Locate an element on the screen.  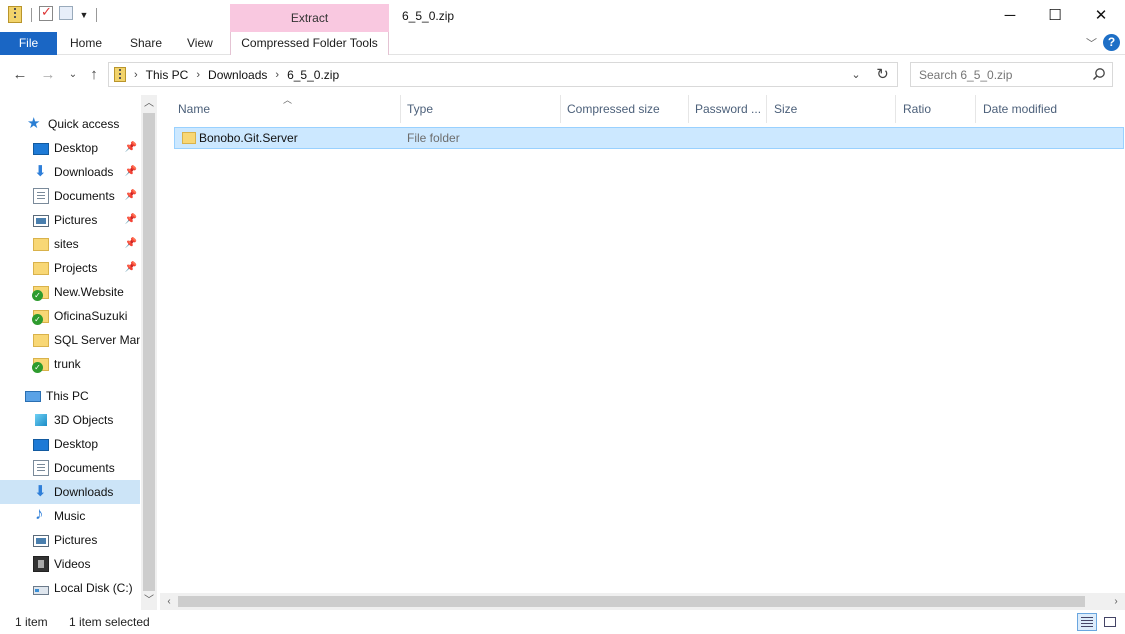
large-icons-view-icon is located at coordinates (1110, 622).